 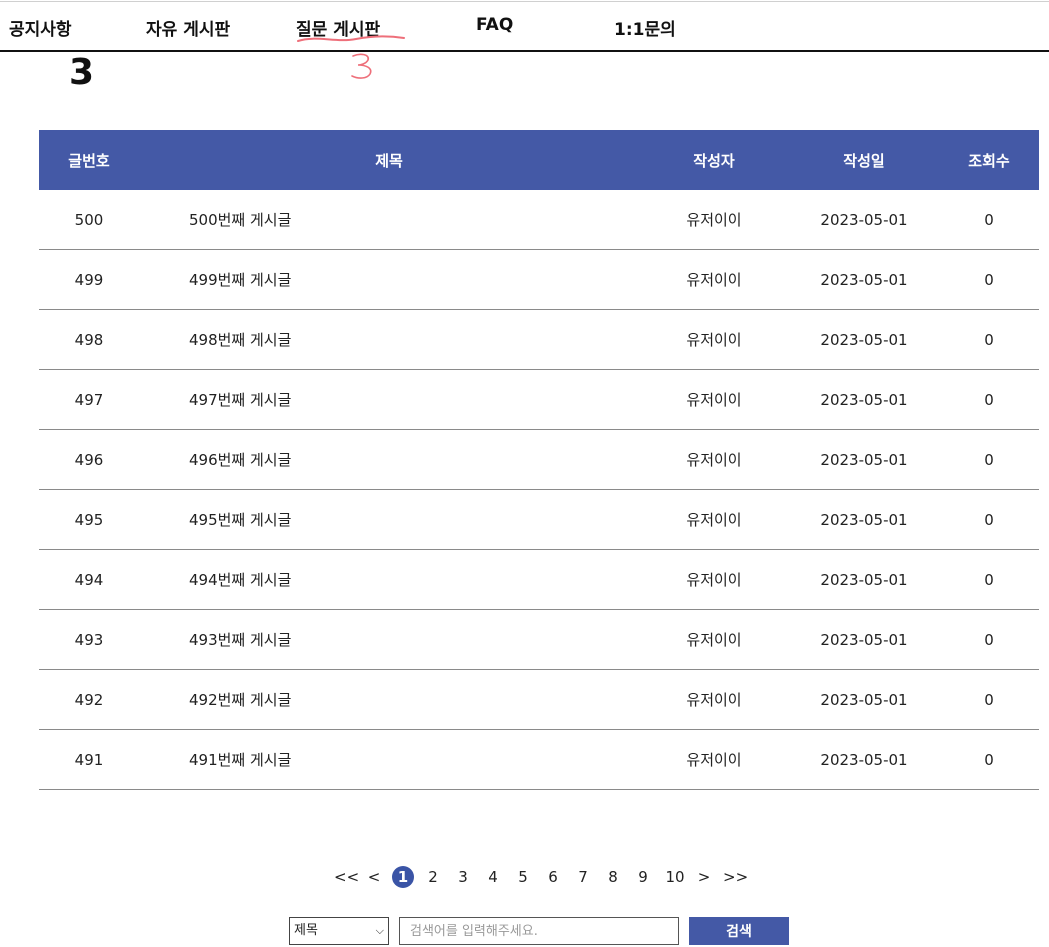 I want to click on pagination-page-5: 5, so click(x=523, y=877).